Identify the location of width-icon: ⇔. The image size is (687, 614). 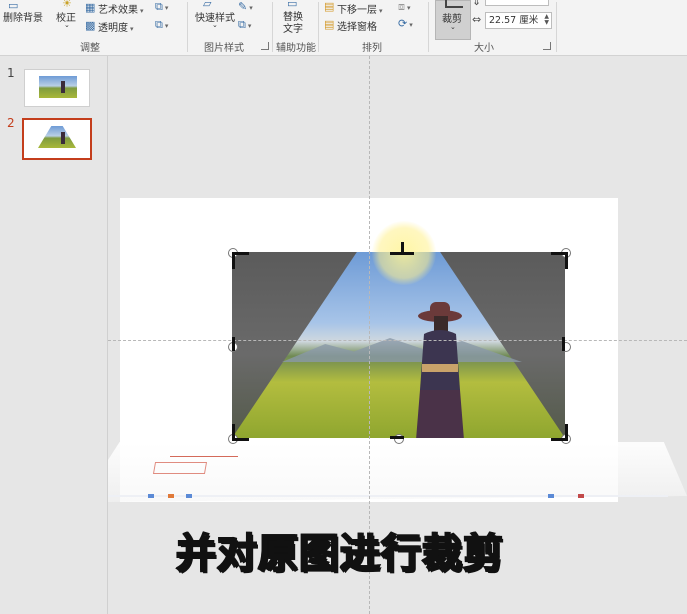
(477, 19).